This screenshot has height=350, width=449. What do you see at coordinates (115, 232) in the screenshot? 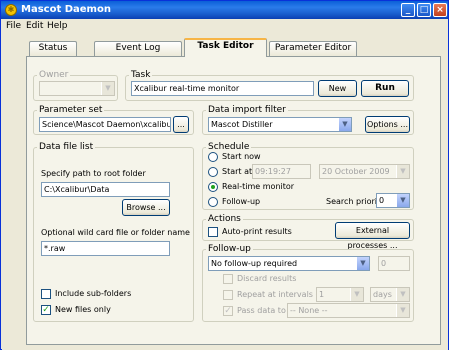
I see `wildcard-label: Optional wild card file or folder name` at bounding box center [115, 232].